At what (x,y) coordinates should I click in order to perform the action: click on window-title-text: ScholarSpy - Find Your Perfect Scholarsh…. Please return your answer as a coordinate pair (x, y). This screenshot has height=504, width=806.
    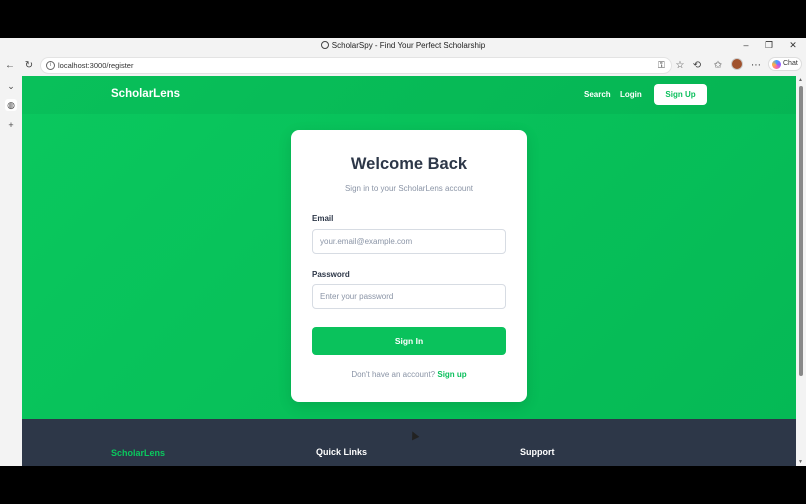
    Looking at the image, I should click on (408, 45).